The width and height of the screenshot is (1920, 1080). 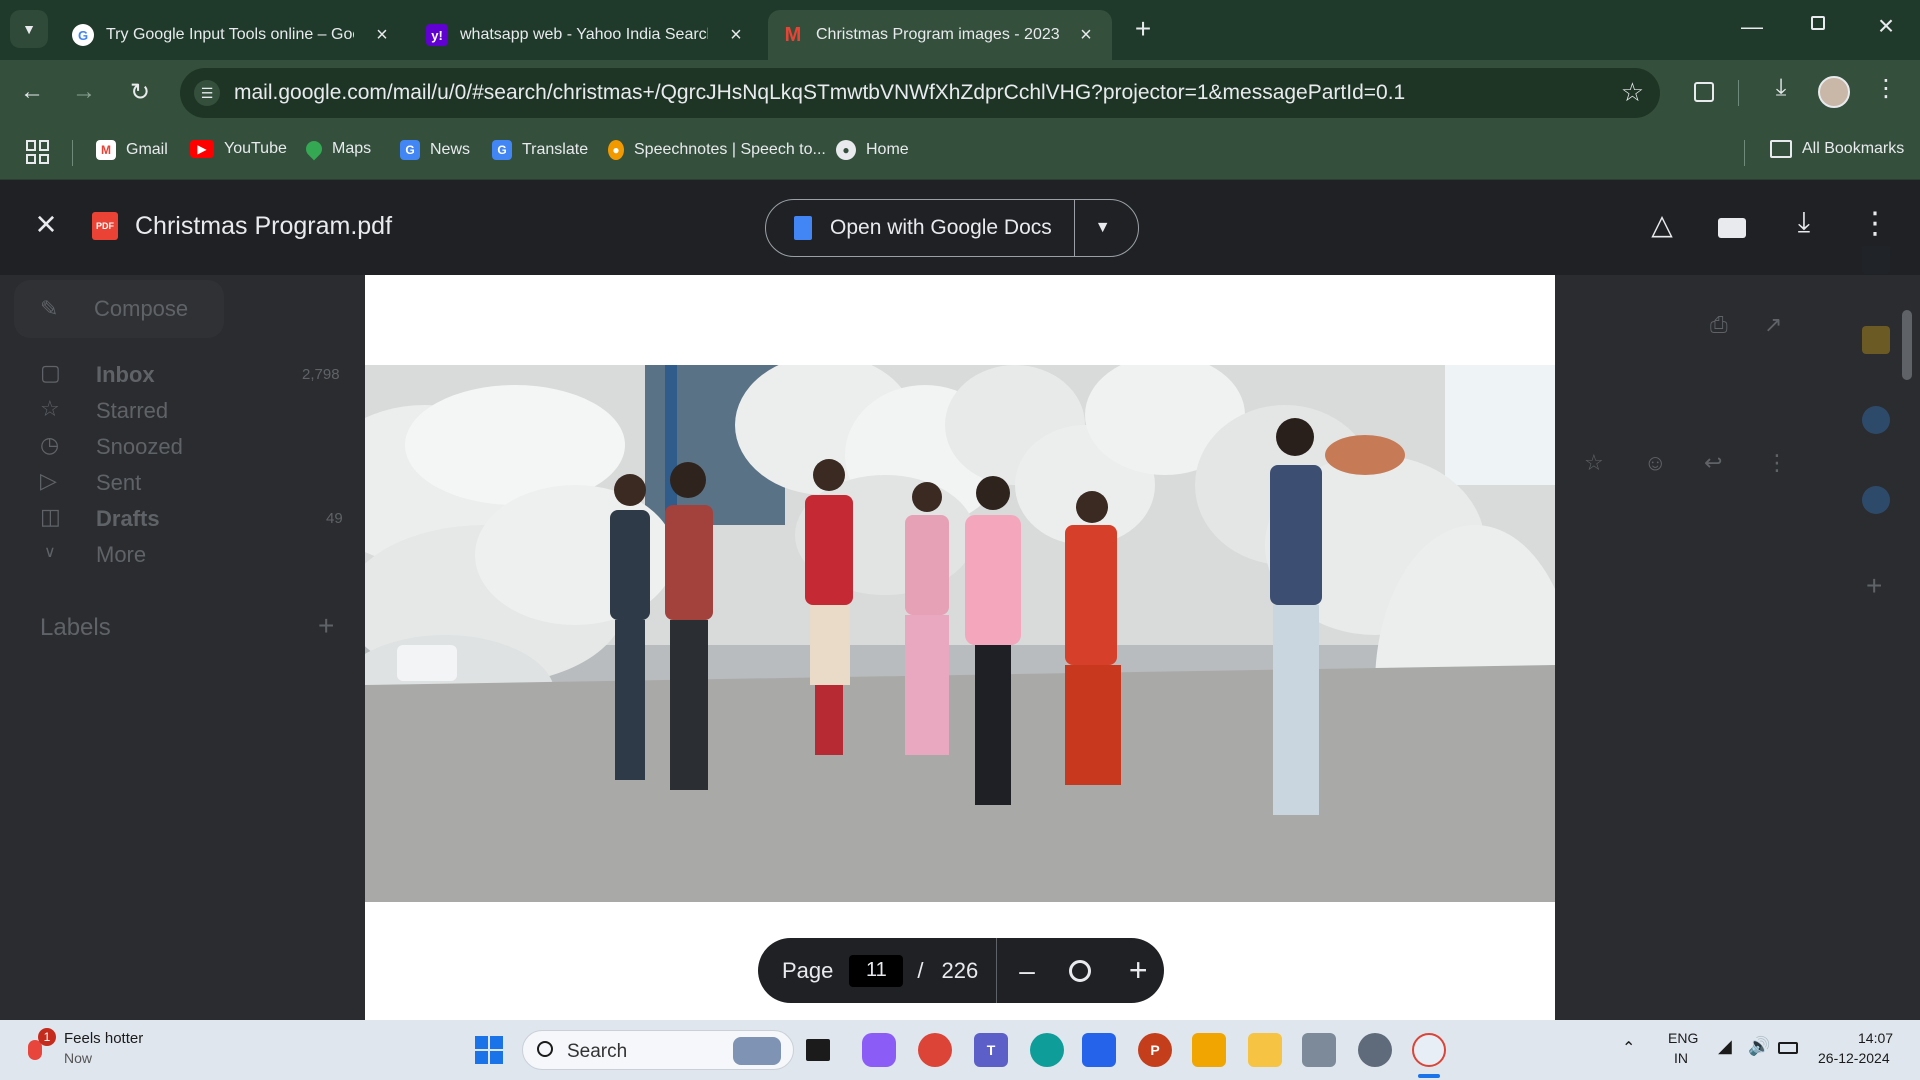 What do you see at coordinates (1103, 228) in the screenshot?
I see `dropdown-arrow-icon: ▼` at bounding box center [1103, 228].